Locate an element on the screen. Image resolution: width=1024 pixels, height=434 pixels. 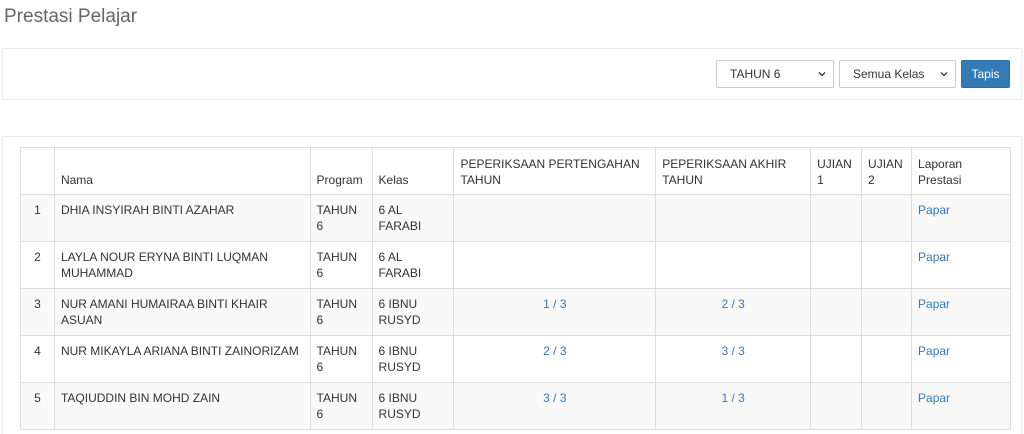
cell-no: 1 is located at coordinates (37, 218).